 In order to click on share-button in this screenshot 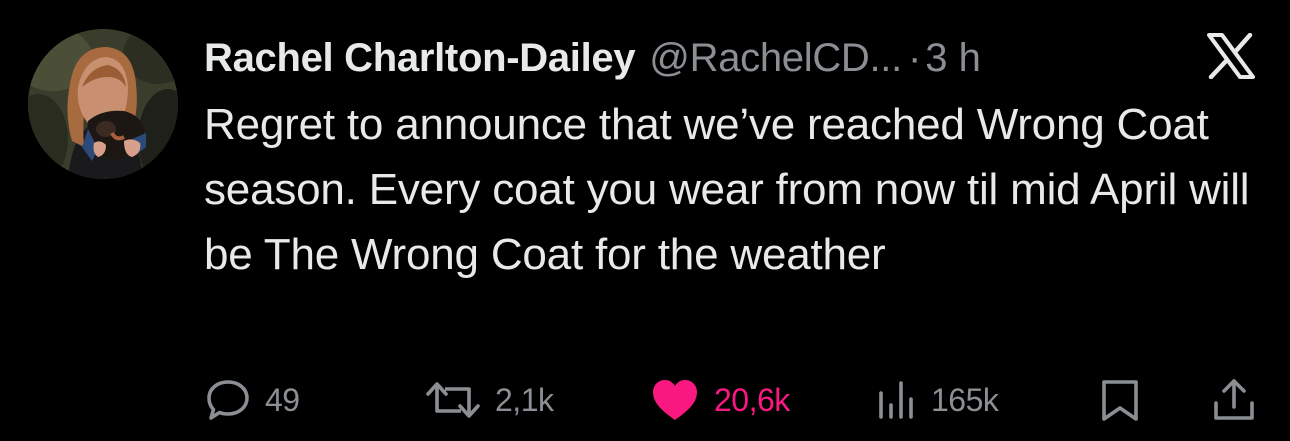, I will do `click(1234, 400)`.